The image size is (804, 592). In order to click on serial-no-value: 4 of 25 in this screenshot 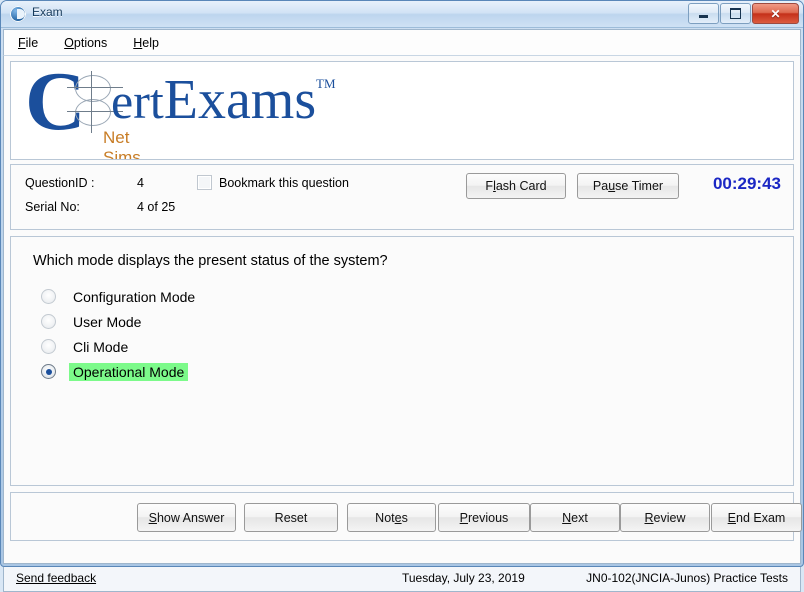, I will do `click(156, 207)`.